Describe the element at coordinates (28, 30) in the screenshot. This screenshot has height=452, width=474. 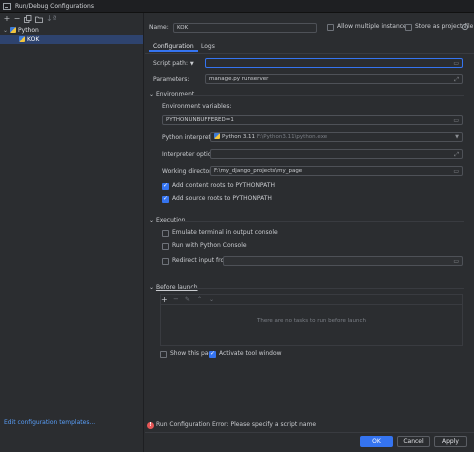
I see `tree-group-label: Python` at that location.